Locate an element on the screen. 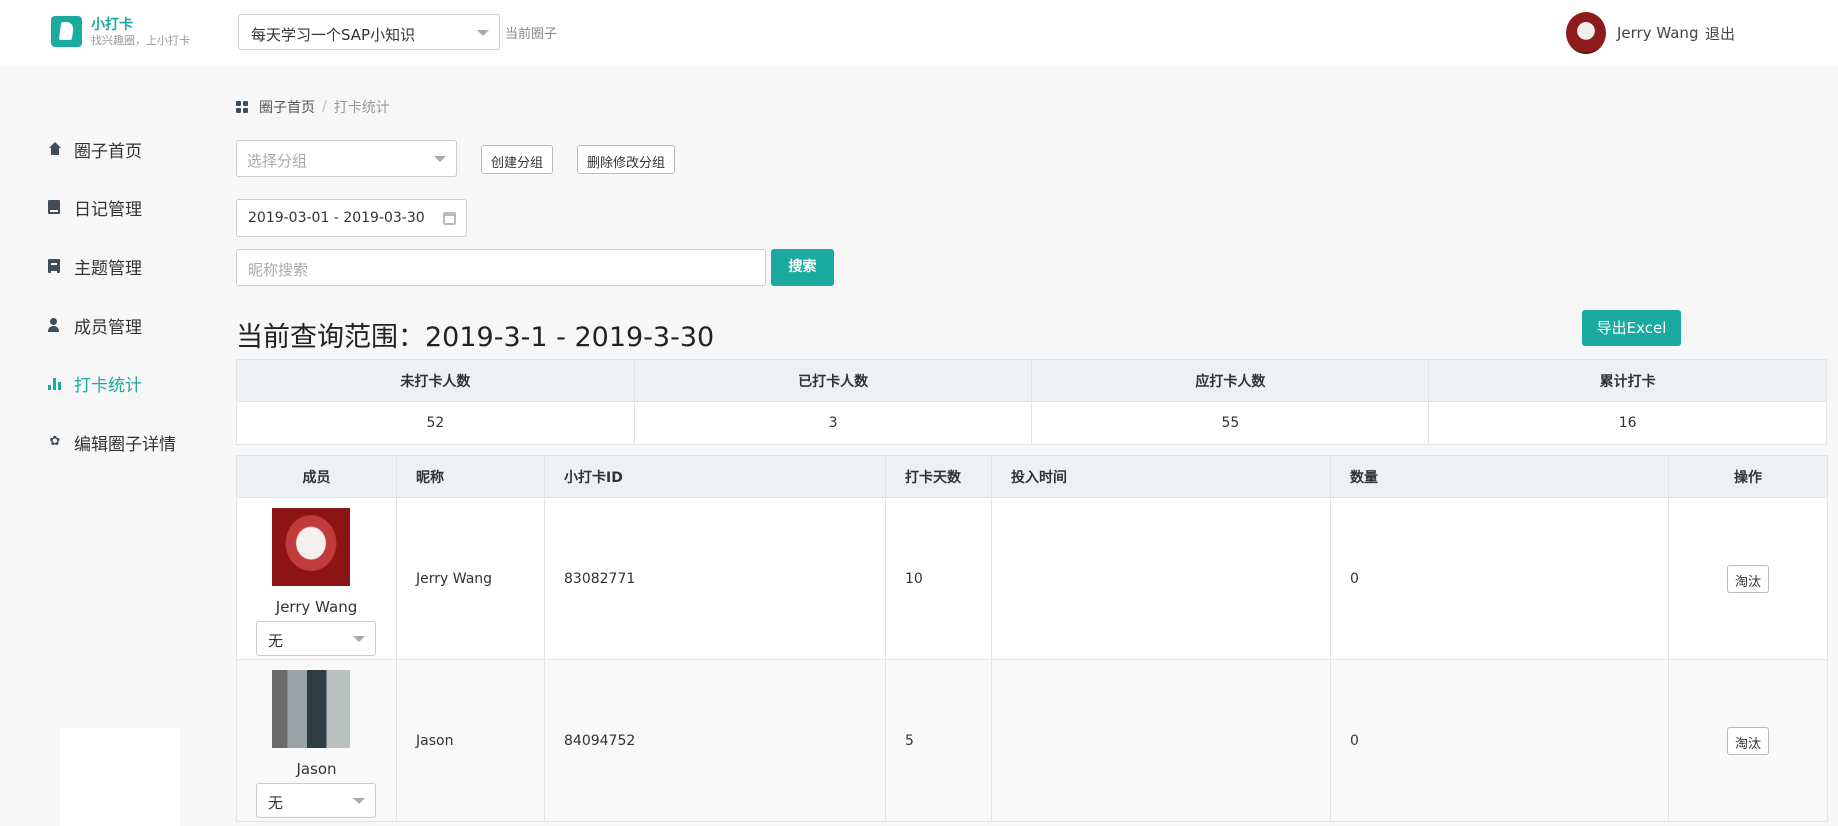 This screenshot has width=1838, height=826. sidebar-item-edit-circle: ✿ 编辑圈子详情 is located at coordinates (112, 442).